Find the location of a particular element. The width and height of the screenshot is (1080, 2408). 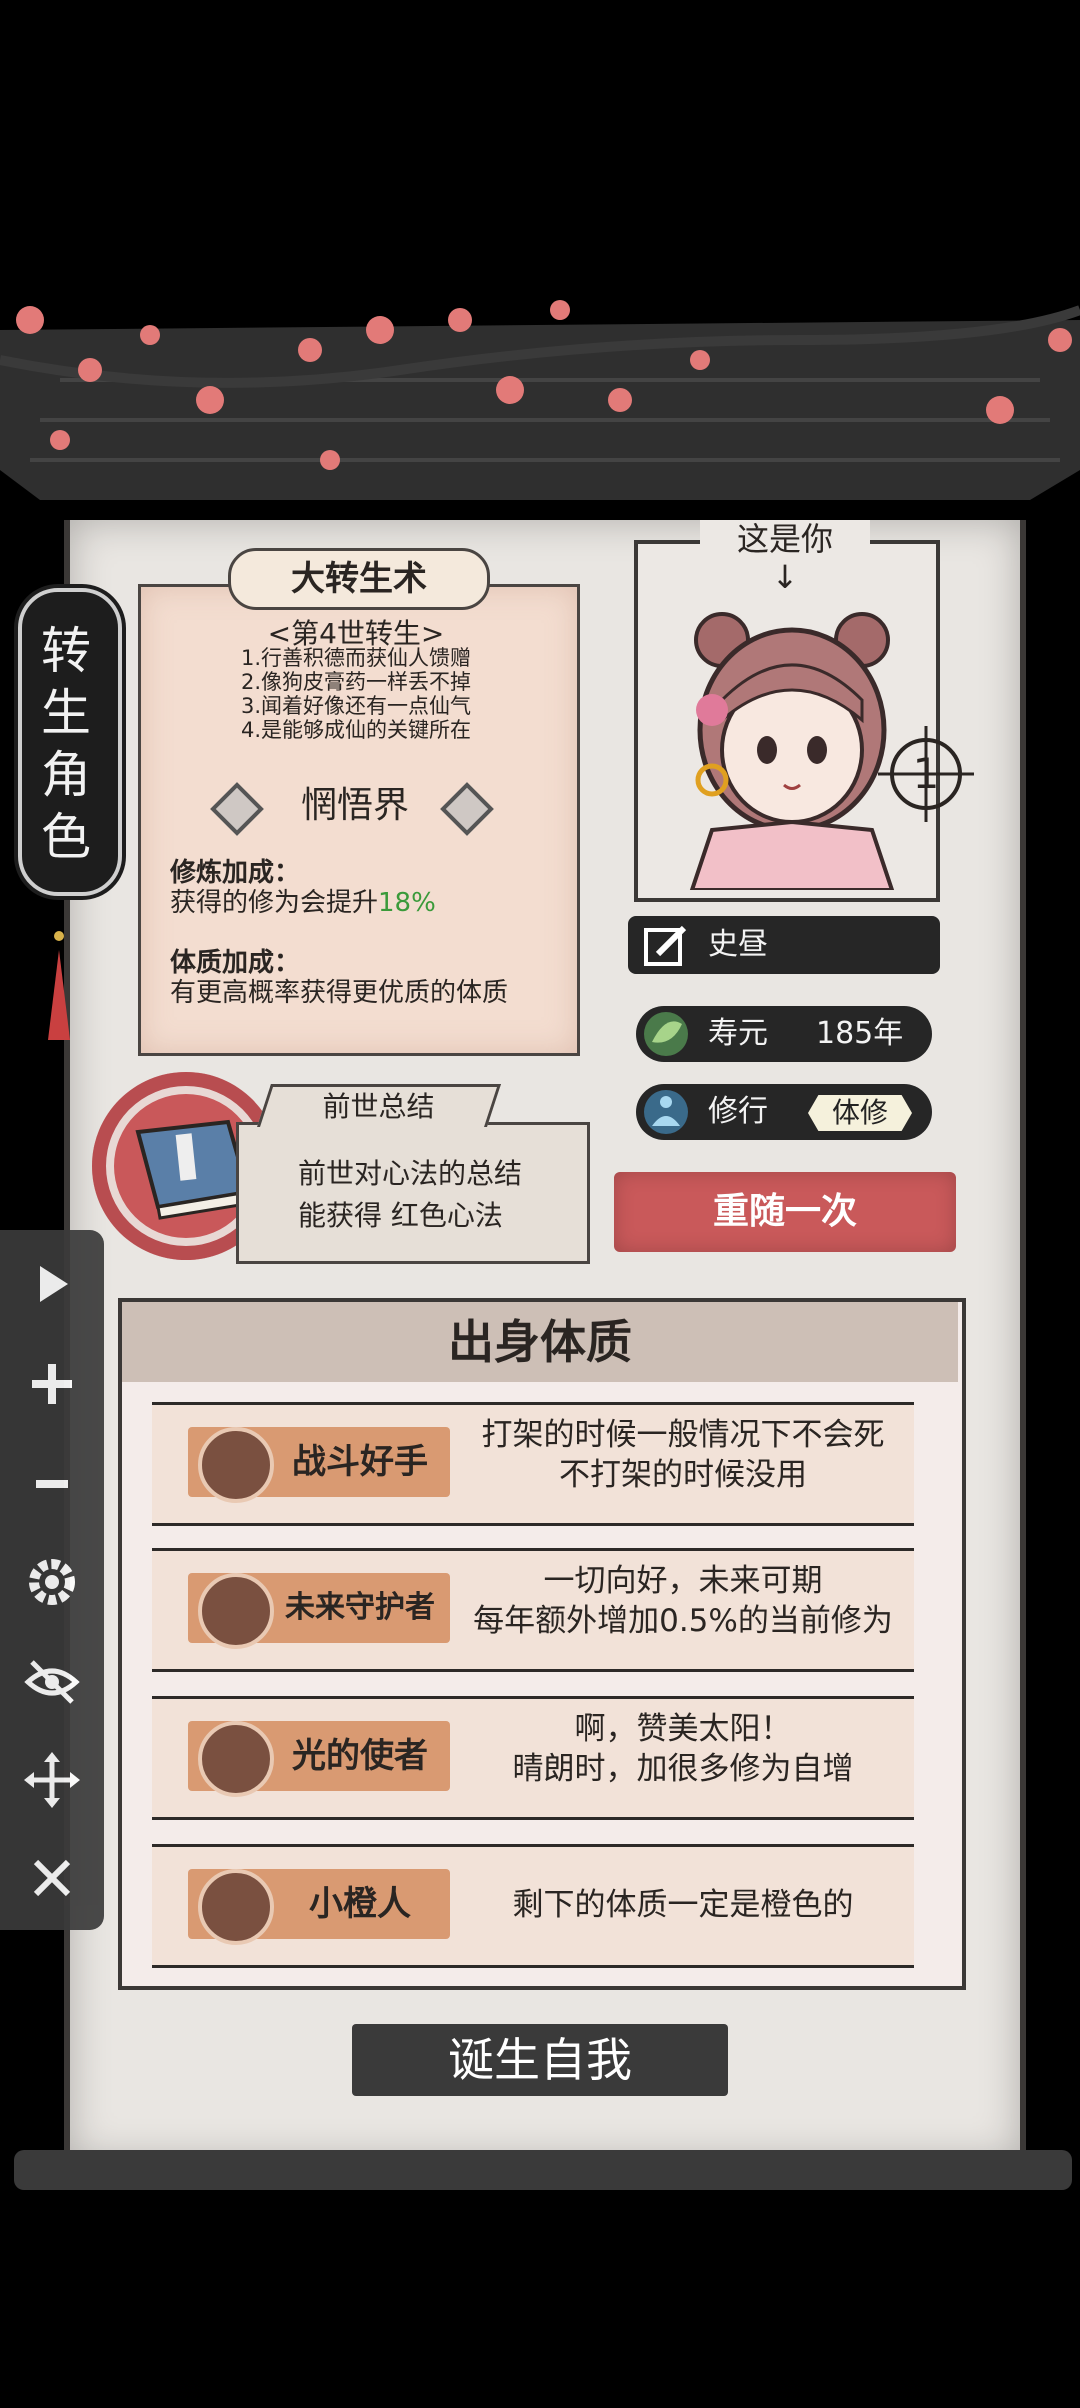

floating-toolbar is located at coordinates (52, 1580).